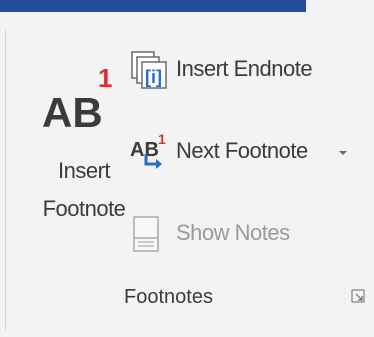 This screenshot has width=374, height=337. What do you see at coordinates (153, 6) in the screenshot?
I see `ribbon-tab-accent-bar` at bounding box center [153, 6].